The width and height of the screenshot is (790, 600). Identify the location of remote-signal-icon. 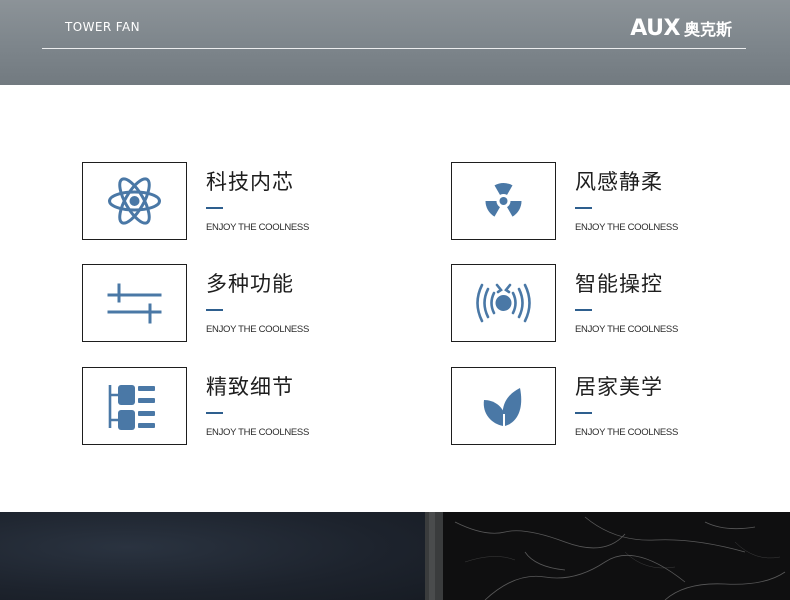
(503, 303).